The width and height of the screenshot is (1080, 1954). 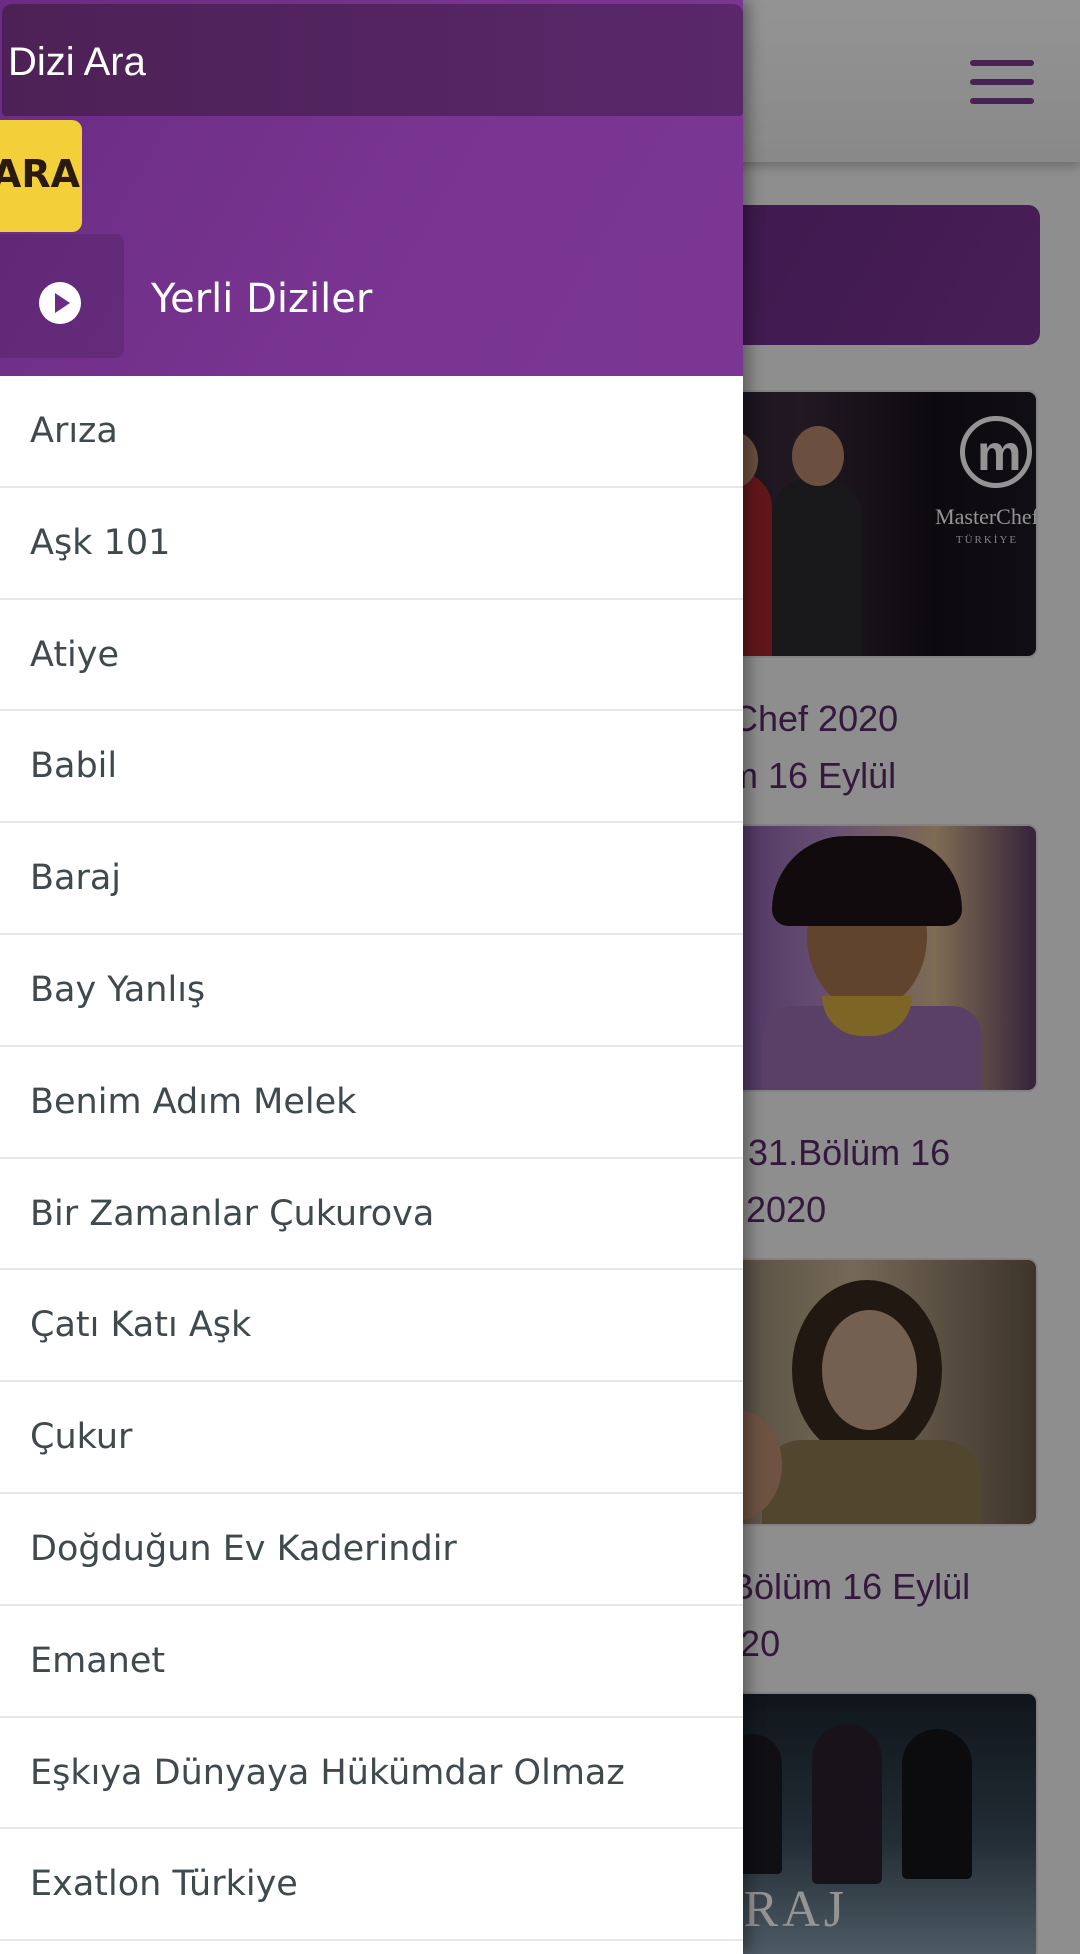 What do you see at coordinates (371, 1214) in the screenshot?
I see `menu-item-bir-zamanlar-cukurova: Bir Zamanlar Çukurova` at bounding box center [371, 1214].